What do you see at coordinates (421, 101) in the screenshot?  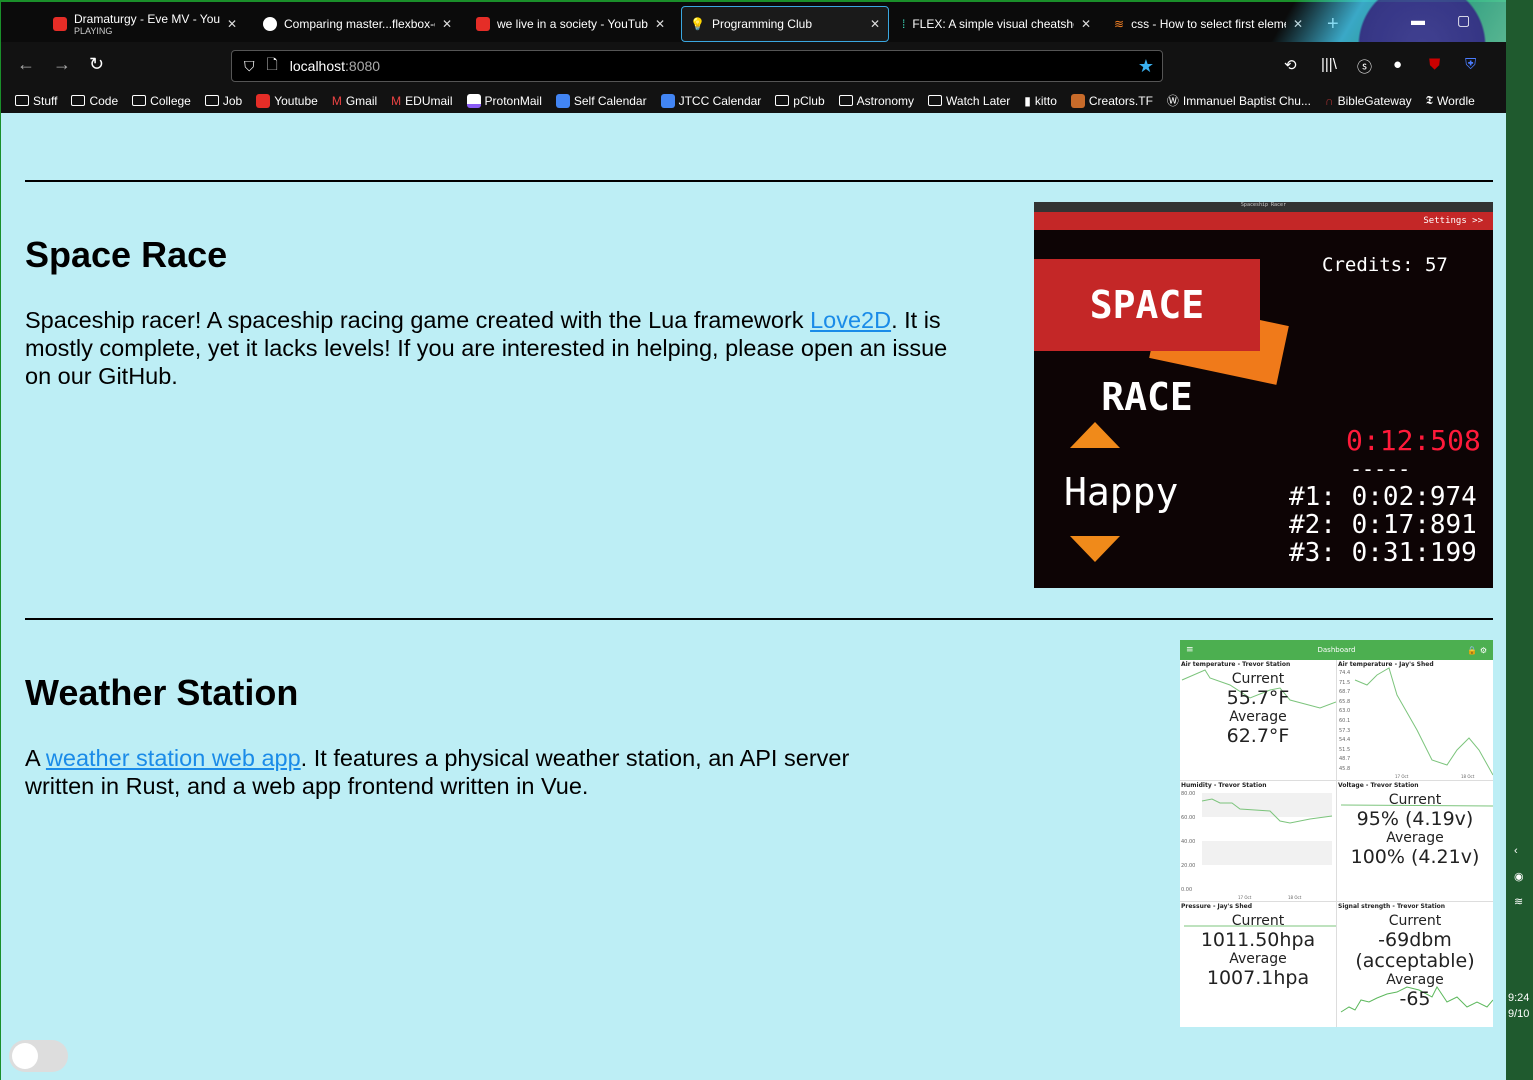 I see `bookmark-edumail: M EDUmail` at bounding box center [421, 101].